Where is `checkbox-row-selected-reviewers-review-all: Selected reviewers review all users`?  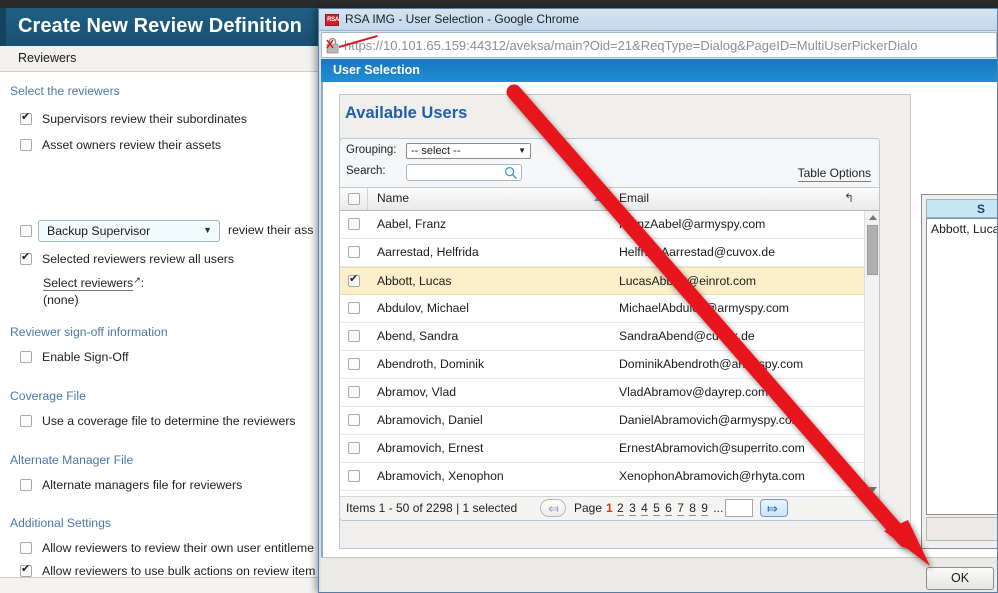
checkbox-row-selected-reviewers-review-all: Selected reviewers review all users is located at coordinates (127, 258).